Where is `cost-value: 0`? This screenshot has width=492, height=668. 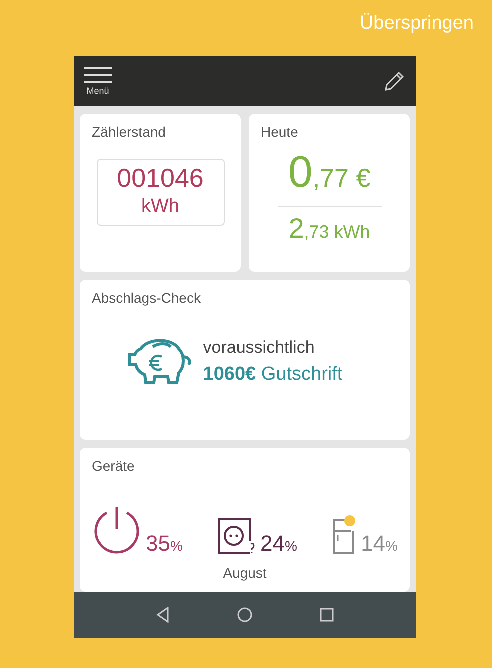
cost-value: 0 is located at coordinates (300, 172).